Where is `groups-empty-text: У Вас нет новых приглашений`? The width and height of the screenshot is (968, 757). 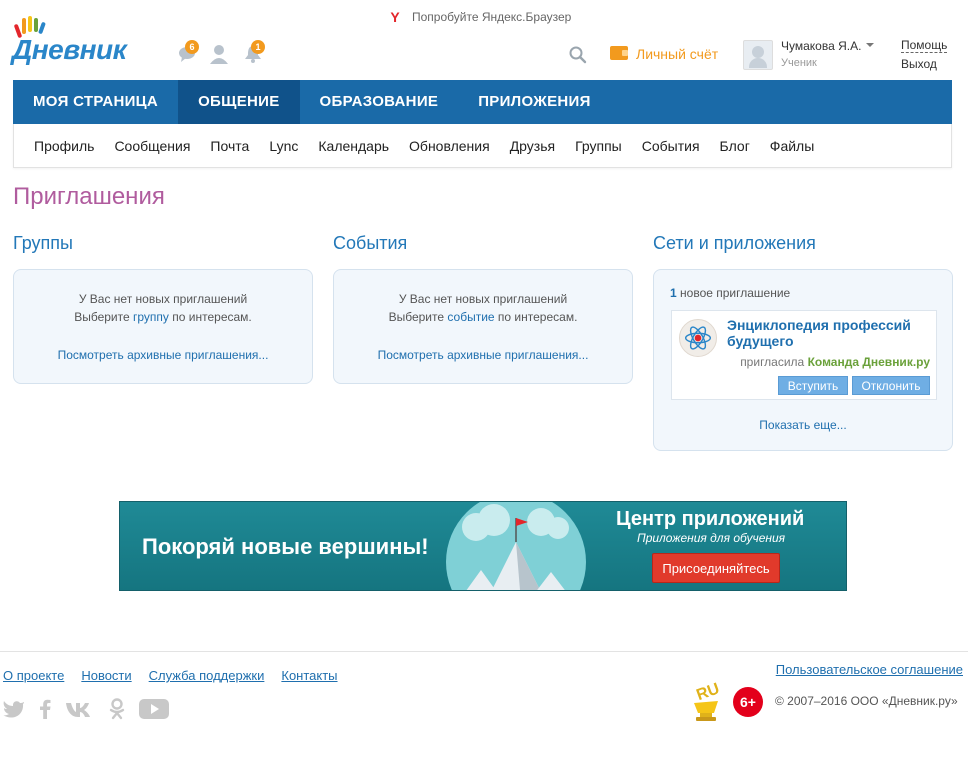
groups-empty-text: У Вас нет новых приглашений is located at coordinates (163, 299).